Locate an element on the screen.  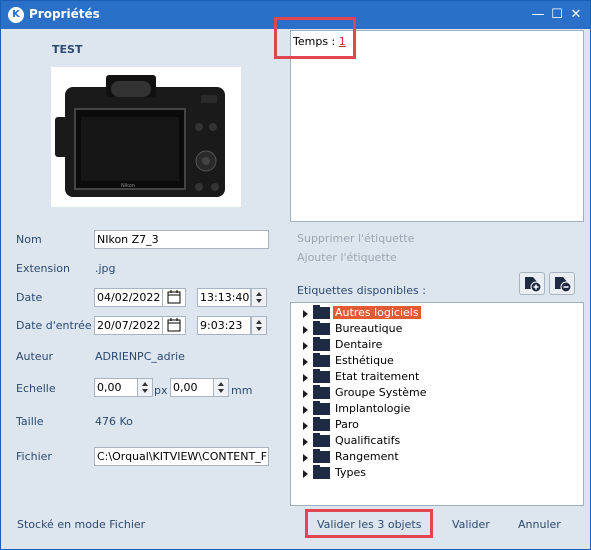
validate-button: Valider is located at coordinates (471, 524).